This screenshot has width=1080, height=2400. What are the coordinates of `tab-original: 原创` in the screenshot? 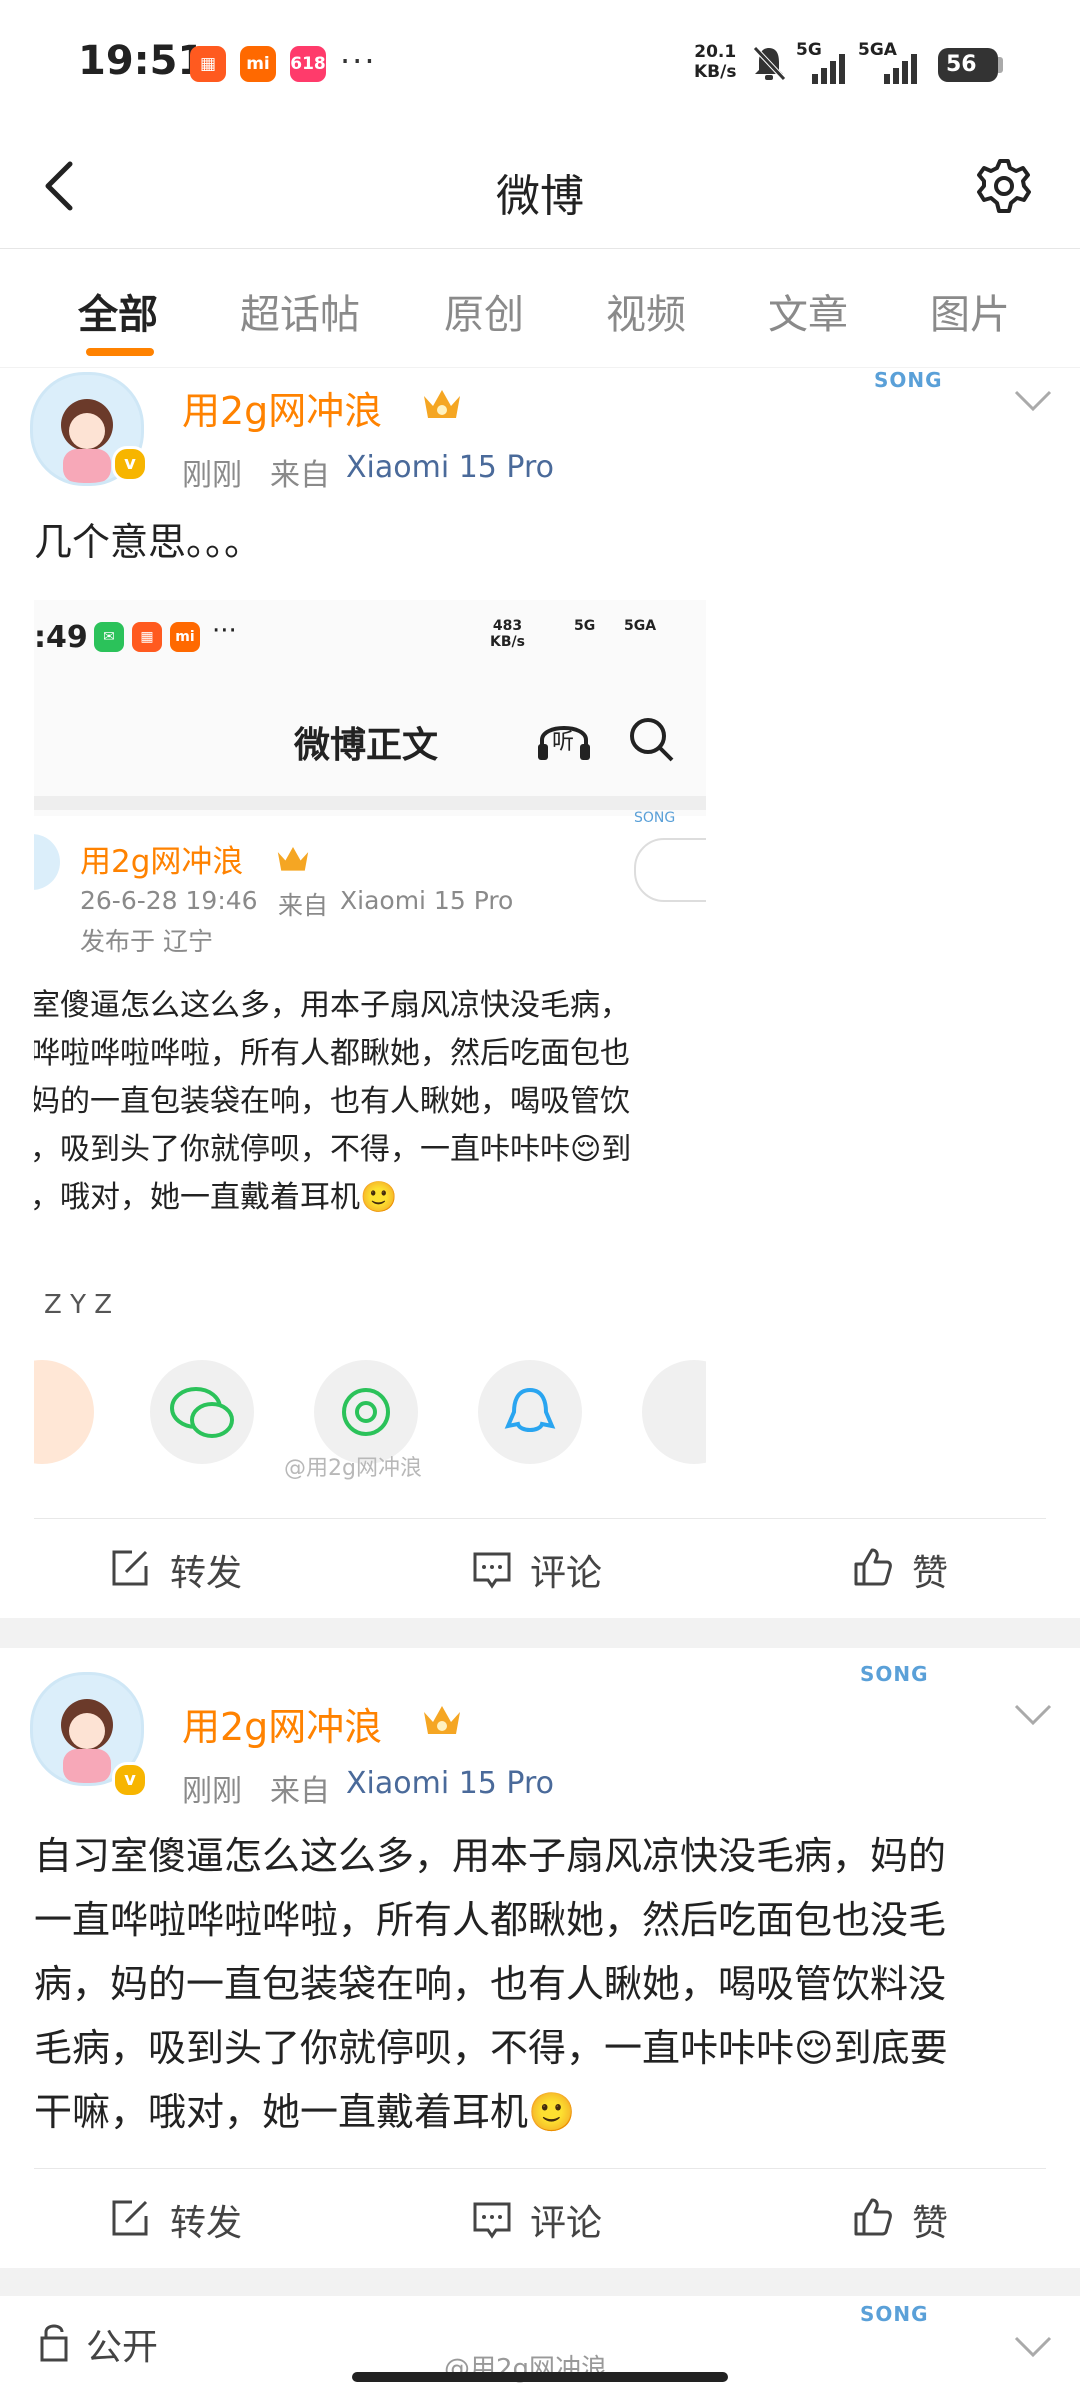 It's located at (484, 311).